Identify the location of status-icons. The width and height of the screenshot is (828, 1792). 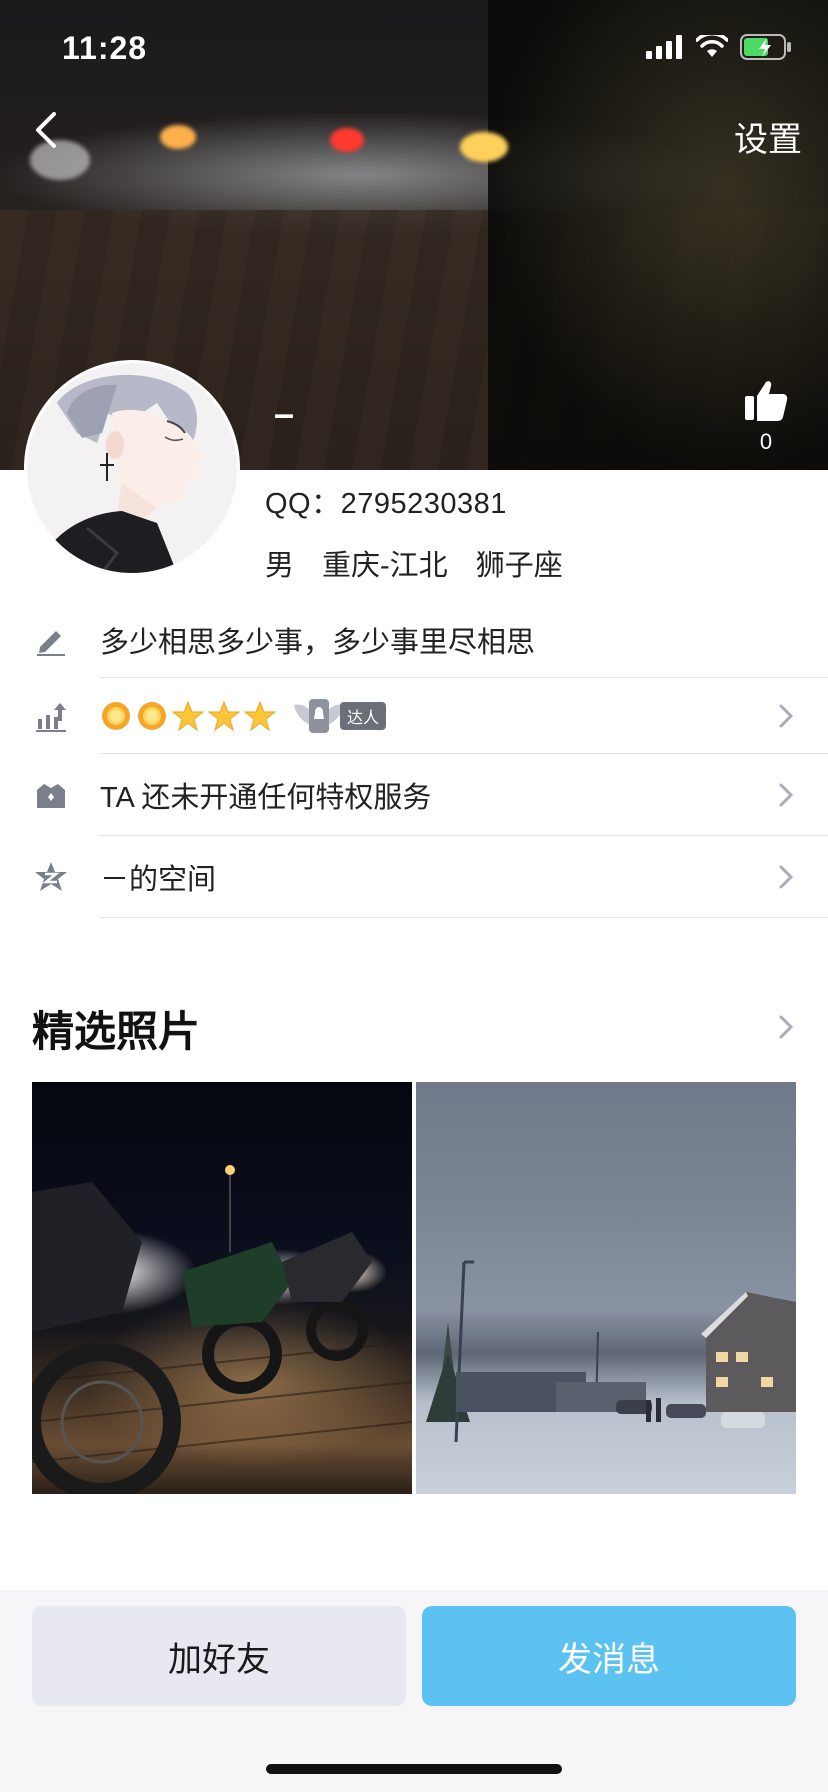
(719, 47).